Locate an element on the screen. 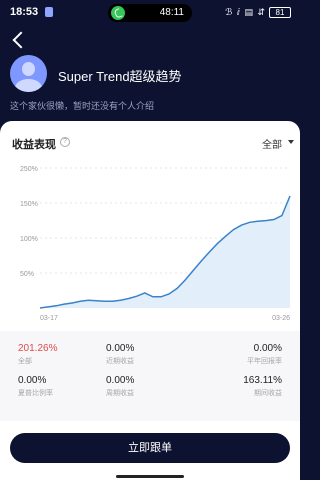 The height and width of the screenshot is (480, 320). stat-label: 平年回报率 is located at coordinates (264, 361).